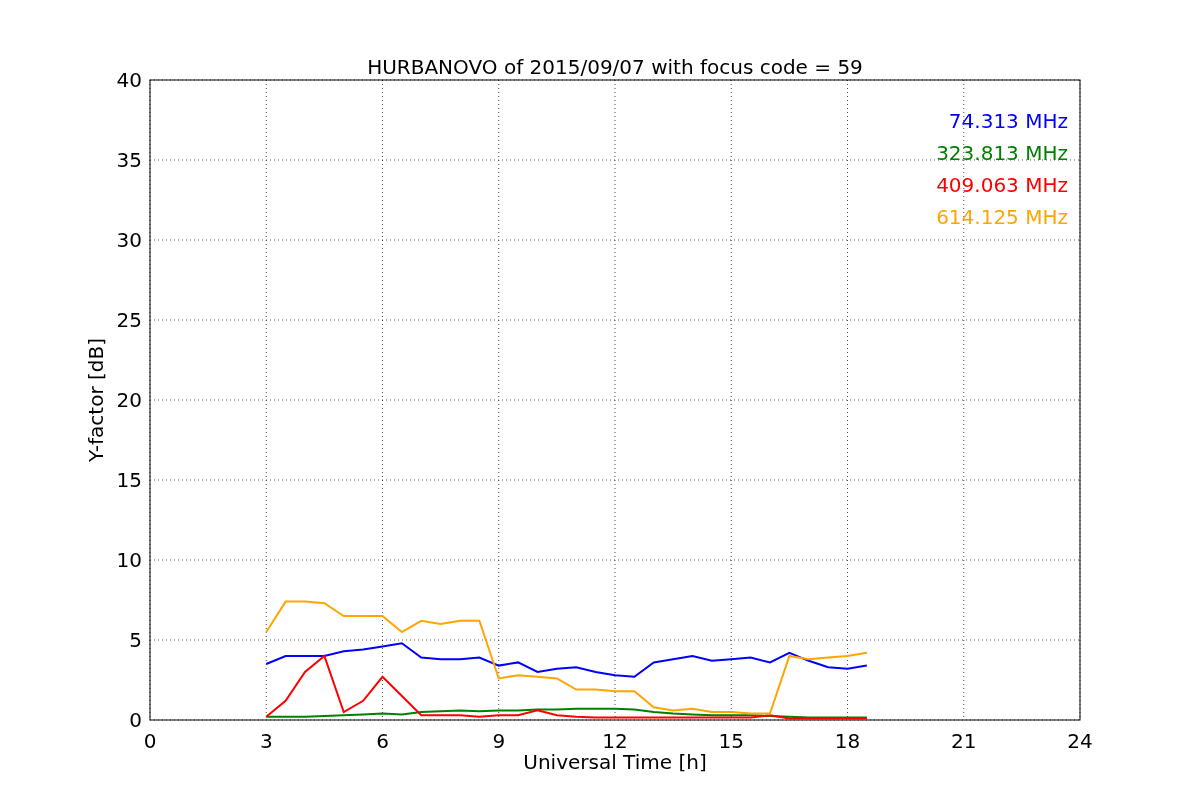  What do you see at coordinates (96, 400) in the screenshot?
I see `axis-title: Y-factor [dB]` at bounding box center [96, 400].